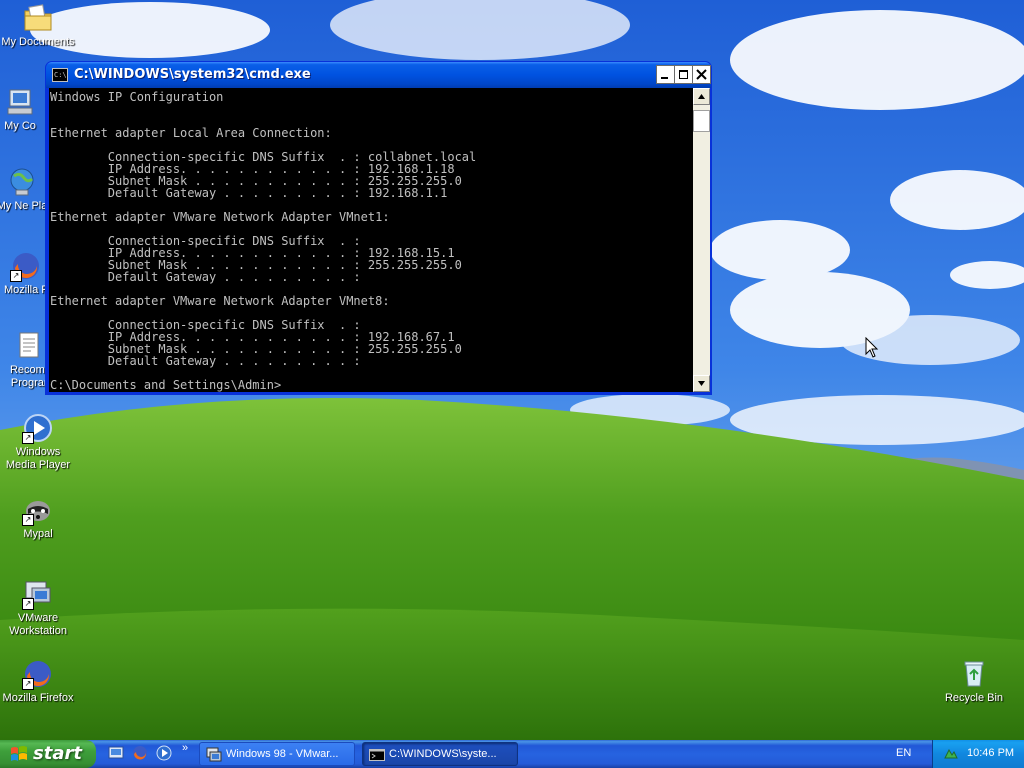 Image resolution: width=1024 pixels, height=768 pixels. I want to click on desktop-icon-label: Windows Media Player, so click(38, 458).